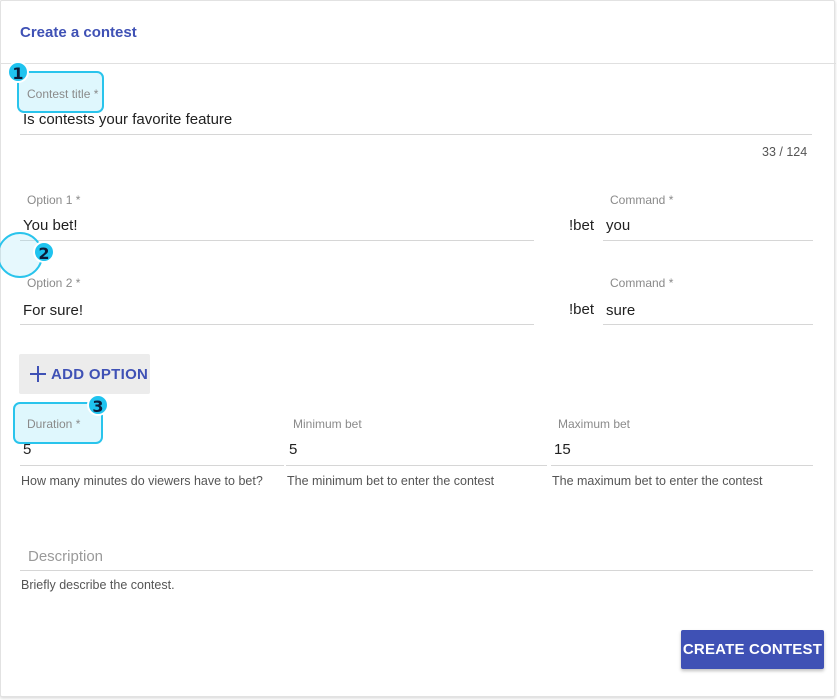  What do you see at coordinates (98, 585) in the screenshot?
I see `description-hint: Briefly describe the contest.` at bounding box center [98, 585].